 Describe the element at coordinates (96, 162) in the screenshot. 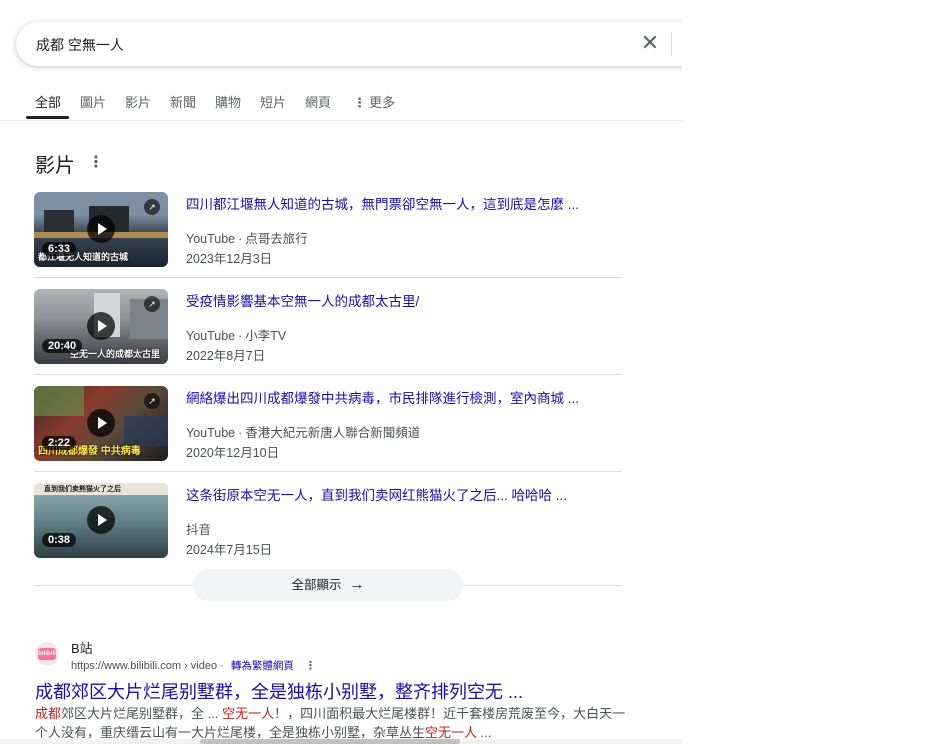

I see `section-menu-icon: ⋮` at that location.